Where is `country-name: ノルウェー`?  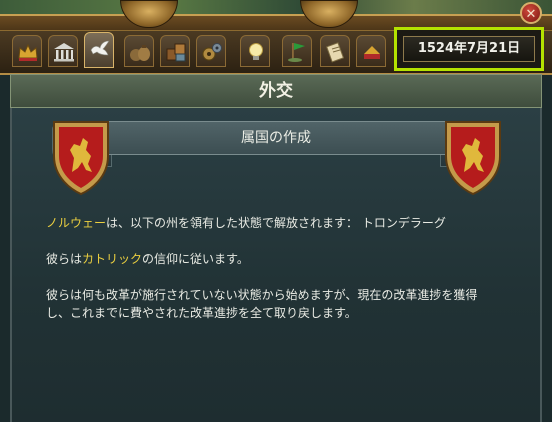
country-name: ノルウェー is located at coordinates (76, 223).